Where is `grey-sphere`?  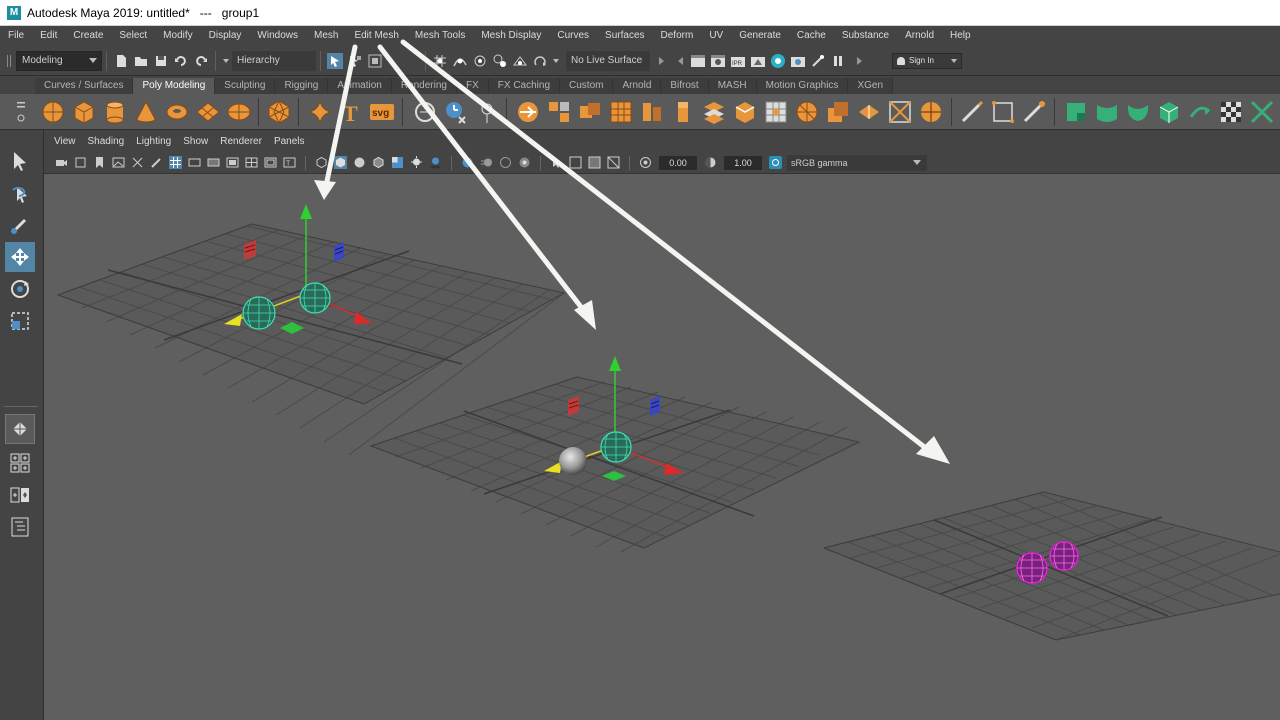
grey-sphere is located at coordinates (573, 461).